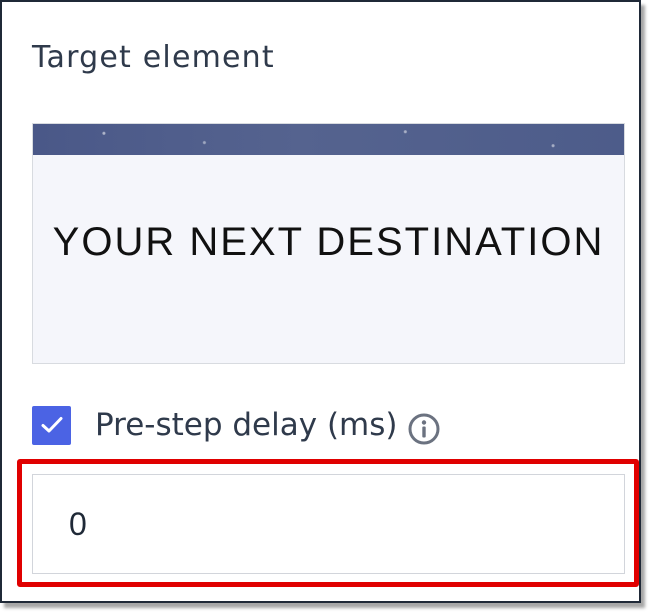 The height and width of the screenshot is (615, 653). I want to click on target-element-heading: Target element, so click(153, 57).